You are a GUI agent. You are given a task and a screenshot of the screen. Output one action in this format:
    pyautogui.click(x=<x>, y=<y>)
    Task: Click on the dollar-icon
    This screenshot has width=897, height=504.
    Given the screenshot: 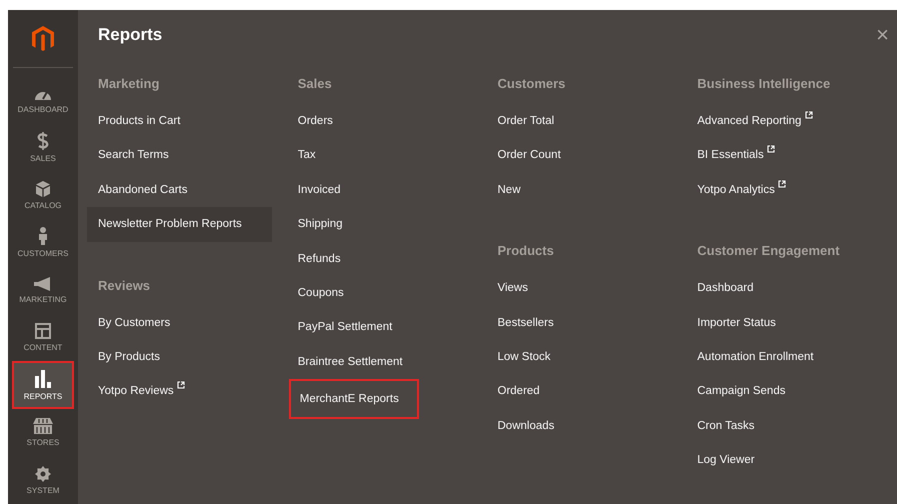 What is the action you would take?
    pyautogui.click(x=43, y=141)
    